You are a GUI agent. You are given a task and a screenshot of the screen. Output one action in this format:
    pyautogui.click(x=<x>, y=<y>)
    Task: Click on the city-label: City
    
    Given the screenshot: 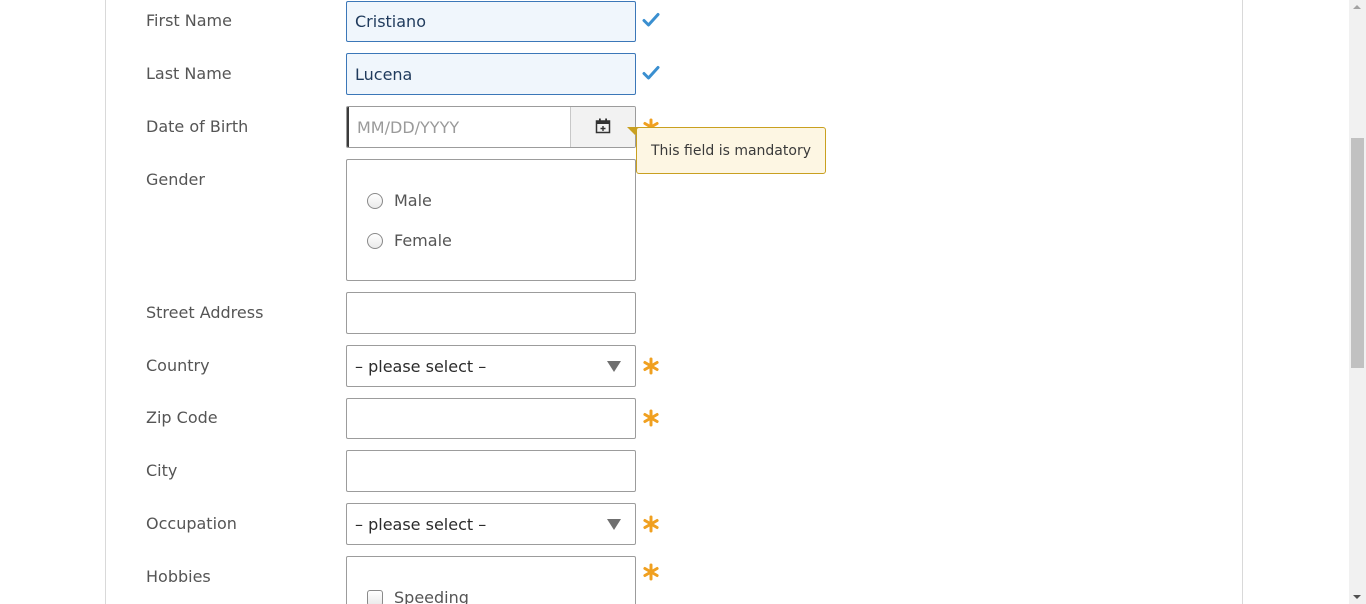 What is the action you would take?
    pyautogui.click(x=162, y=470)
    